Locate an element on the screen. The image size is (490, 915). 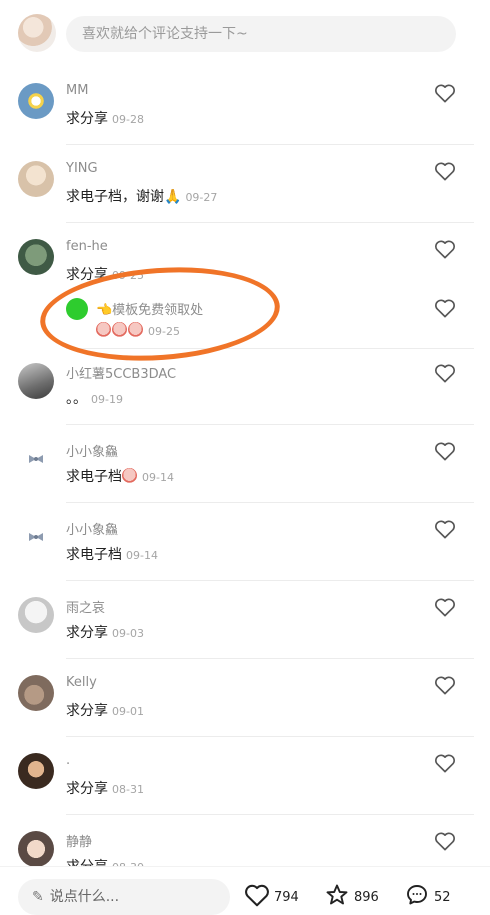
emoji-icon is located at coordinates (129, 475).